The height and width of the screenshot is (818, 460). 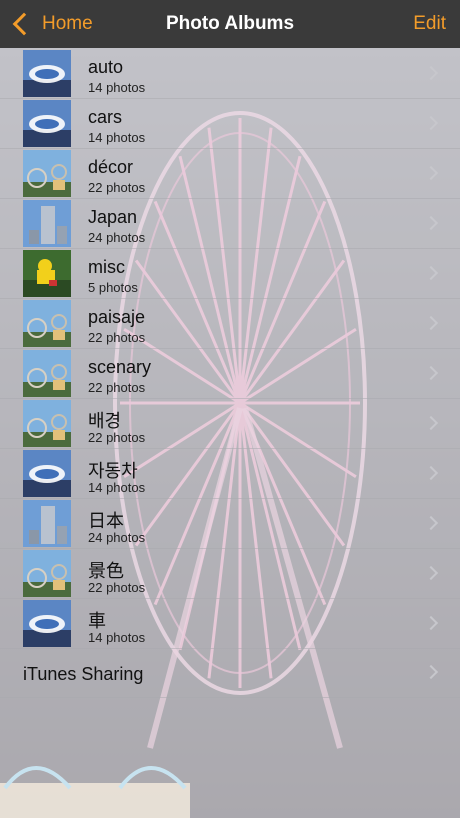 What do you see at coordinates (106, 267) in the screenshot?
I see `album-name: misc` at bounding box center [106, 267].